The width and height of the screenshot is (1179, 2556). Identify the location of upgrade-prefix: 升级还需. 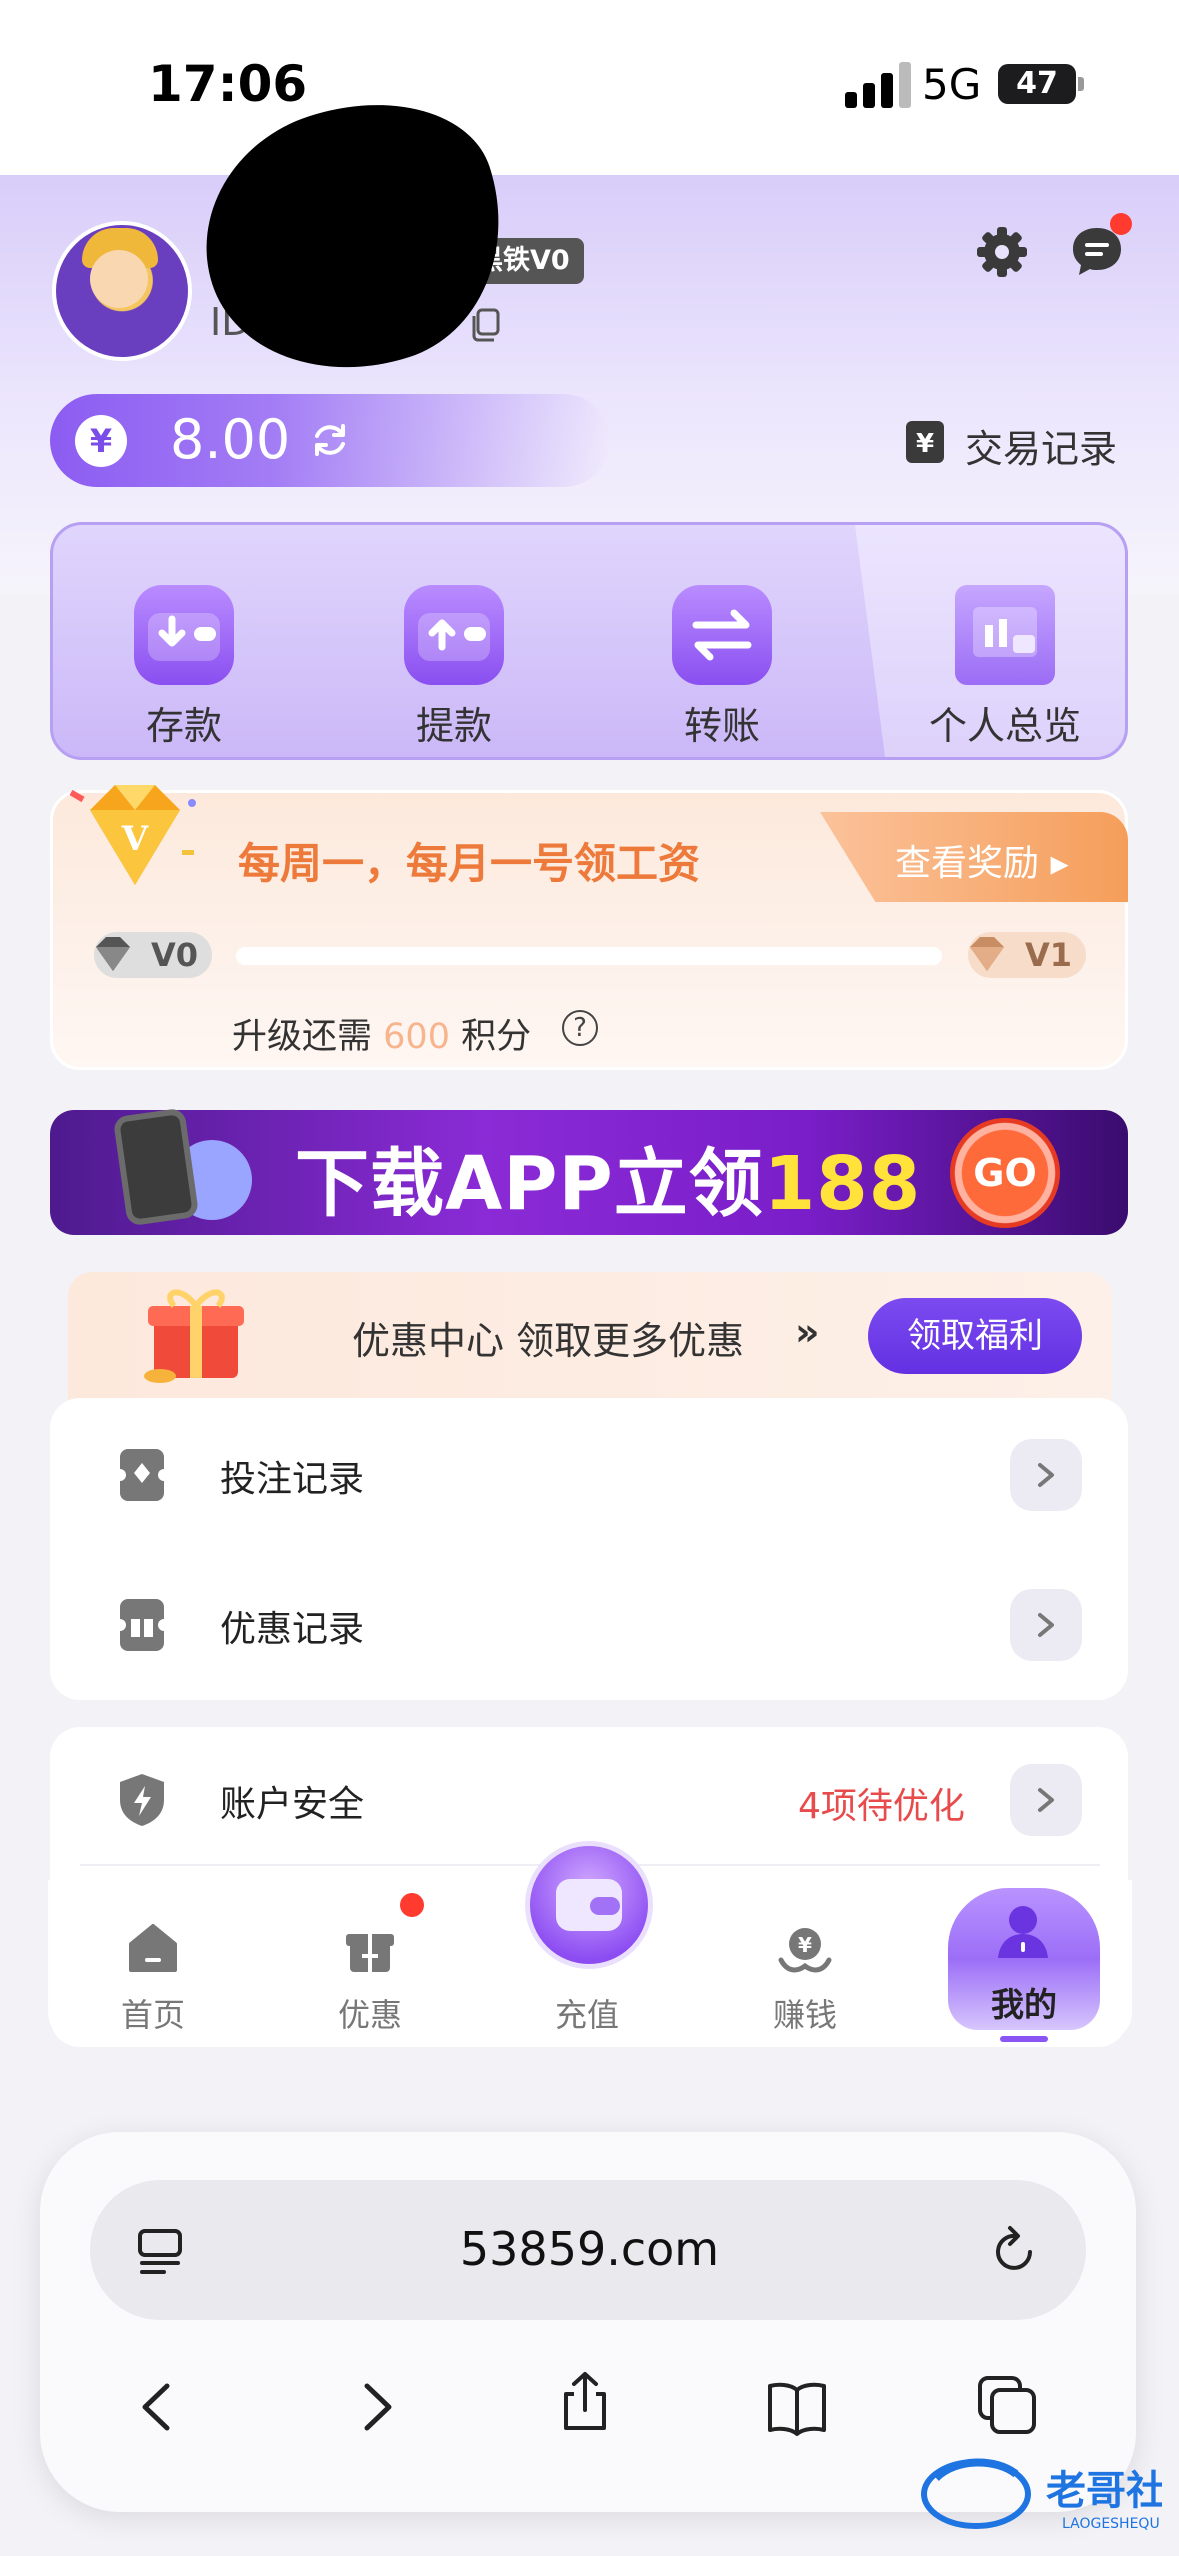
(302, 1037).